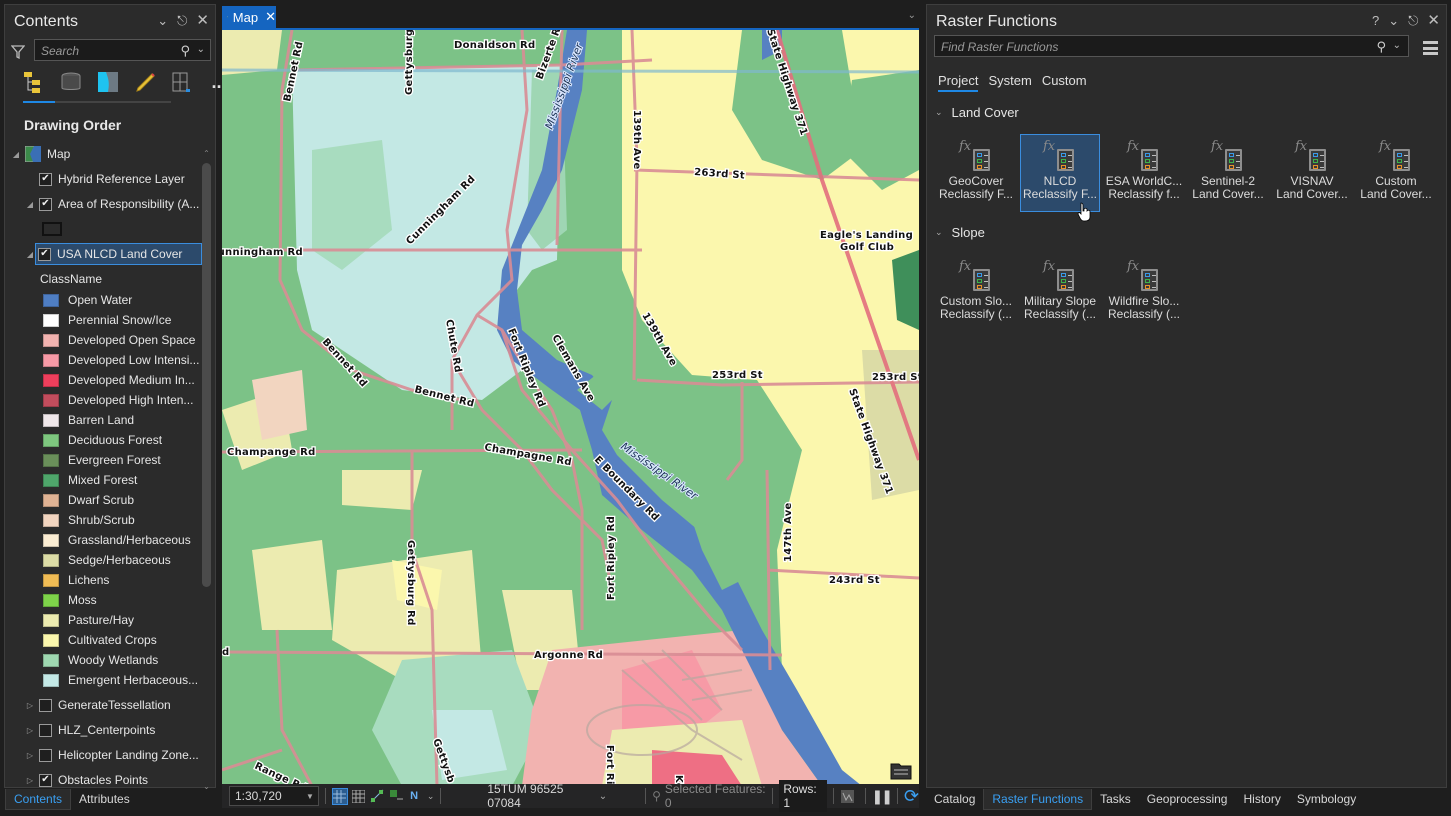 This screenshot has height=816, width=1451. Describe the element at coordinates (1064, 82) in the screenshot. I see `subtab-custom: Custom` at that location.